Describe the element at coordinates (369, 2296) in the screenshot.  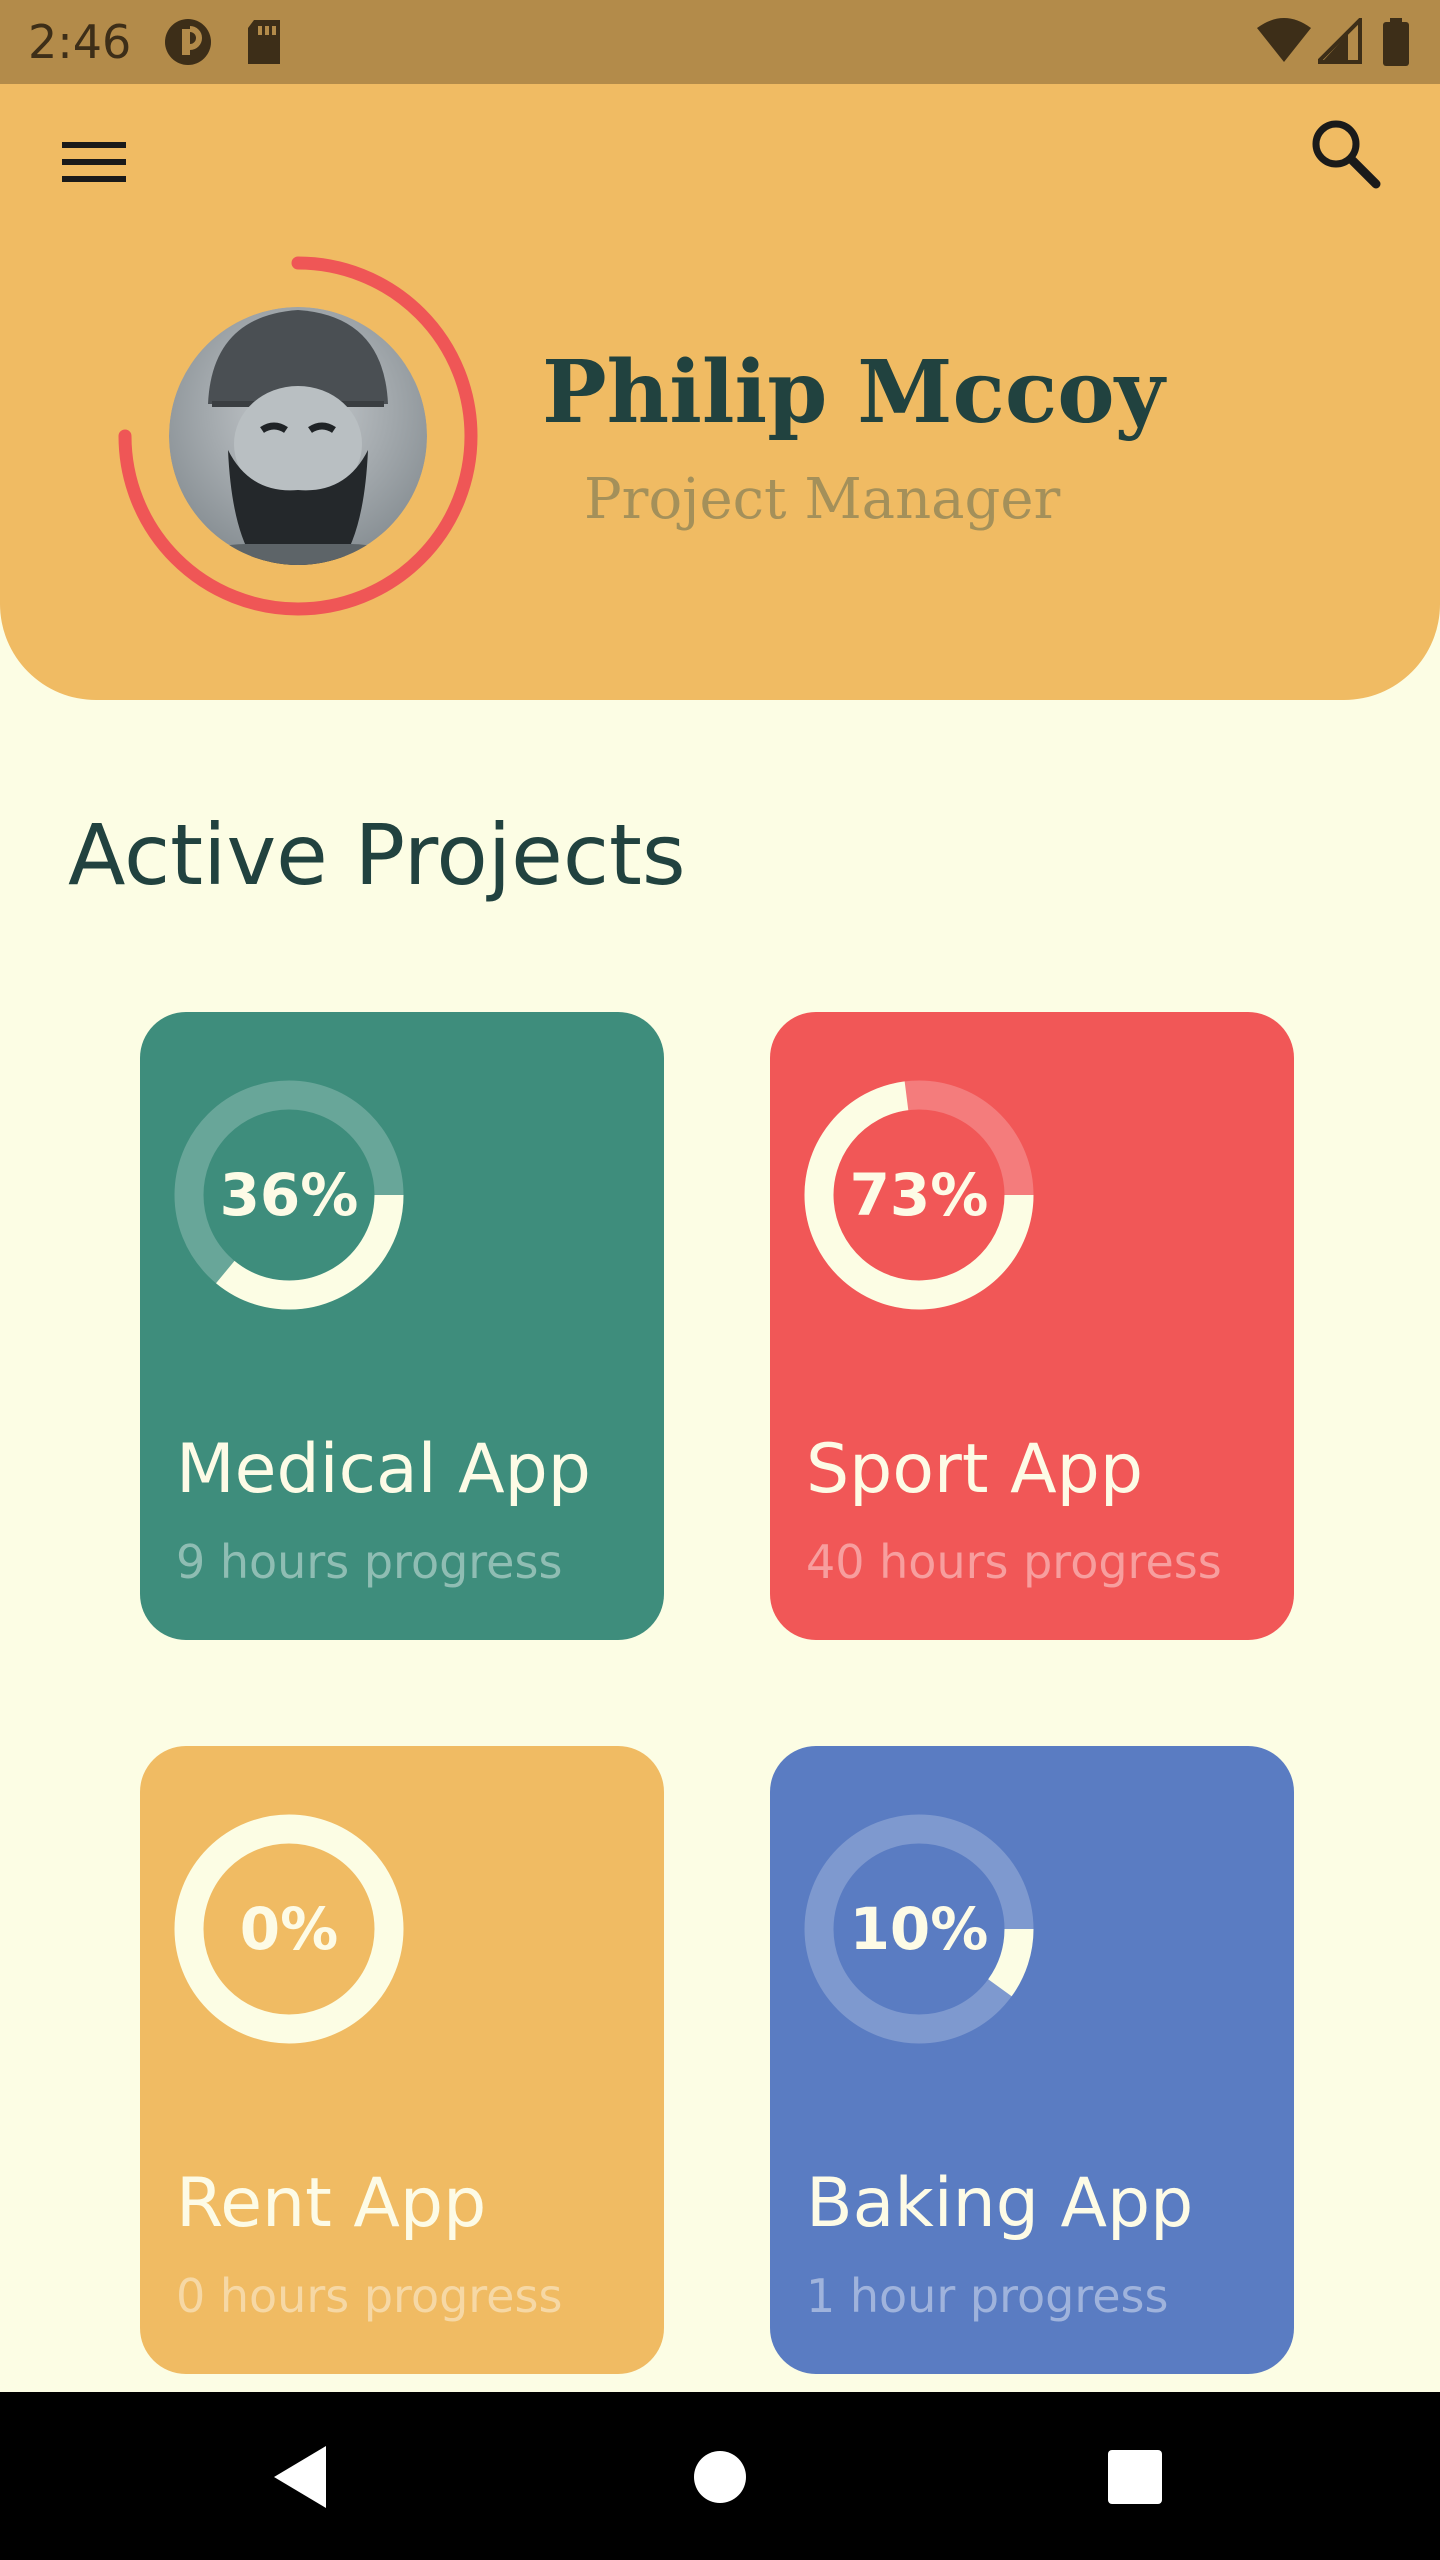
I see `project-subtitle: 0 hours progress` at that location.